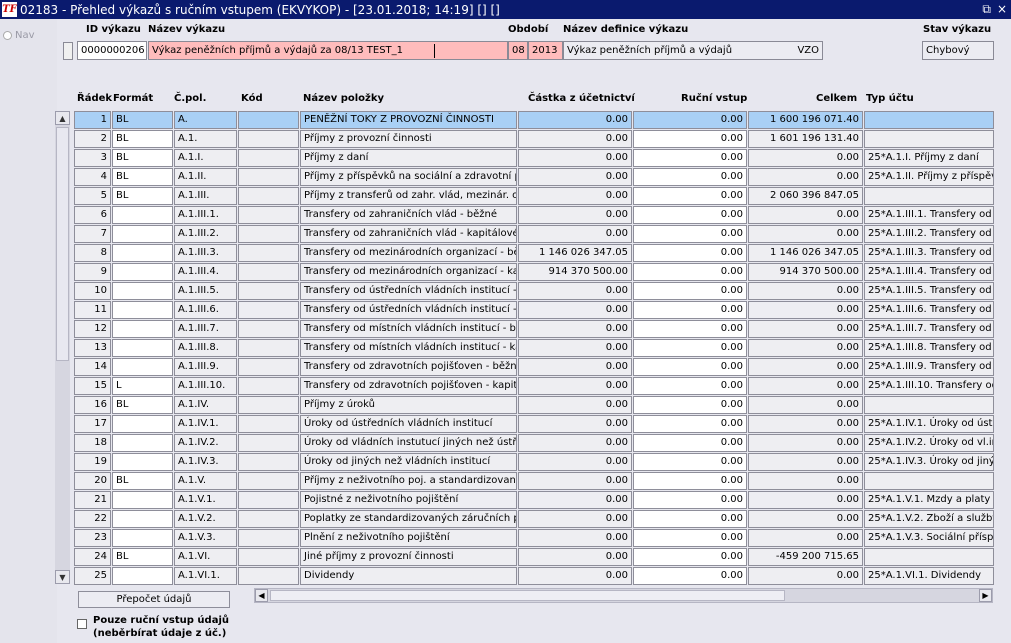 This screenshot has width=1011, height=643. Describe the element at coordinates (534, 405) in the screenshot. I see `table-row: 16 BL A.1.IV. Příjmy z úroků 0.00 0.00 0.00` at that location.